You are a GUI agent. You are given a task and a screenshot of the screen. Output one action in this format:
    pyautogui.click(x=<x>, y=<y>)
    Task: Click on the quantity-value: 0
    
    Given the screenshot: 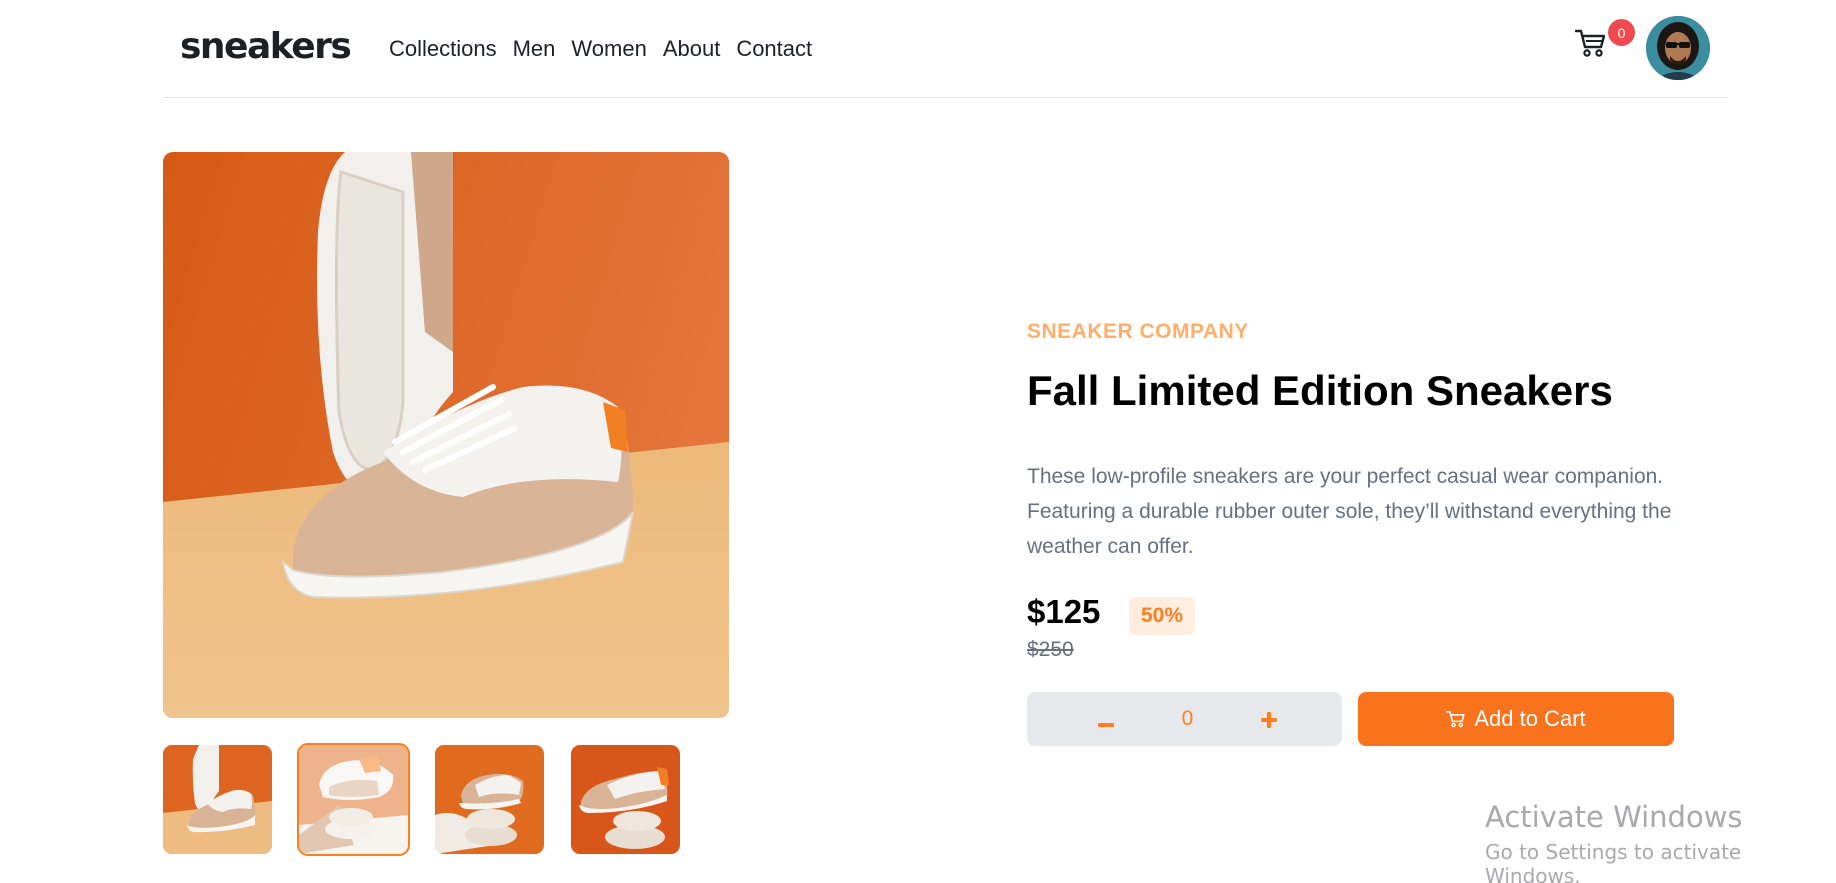 What is the action you would take?
    pyautogui.click(x=1187, y=718)
    